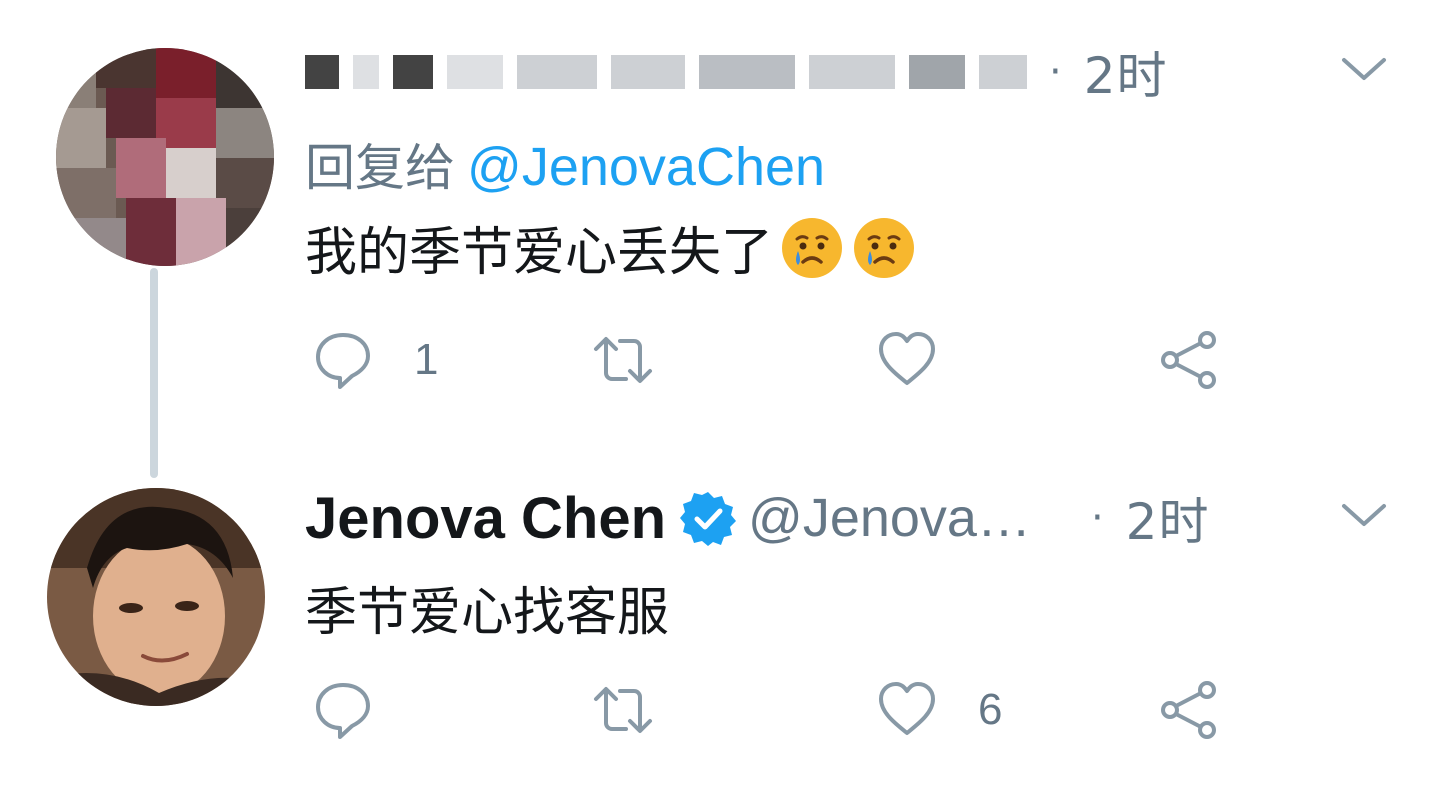 This screenshot has height=788, width=1440. Describe the element at coordinates (375, 360) in the screenshot. I see `reply-button: 1` at that location.